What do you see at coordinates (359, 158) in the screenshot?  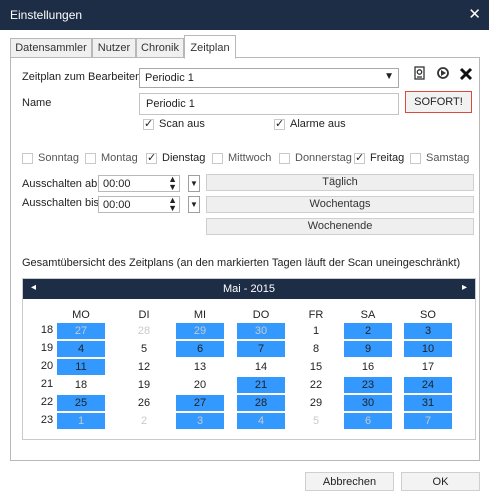 I see `day-freitag-checkbox` at bounding box center [359, 158].